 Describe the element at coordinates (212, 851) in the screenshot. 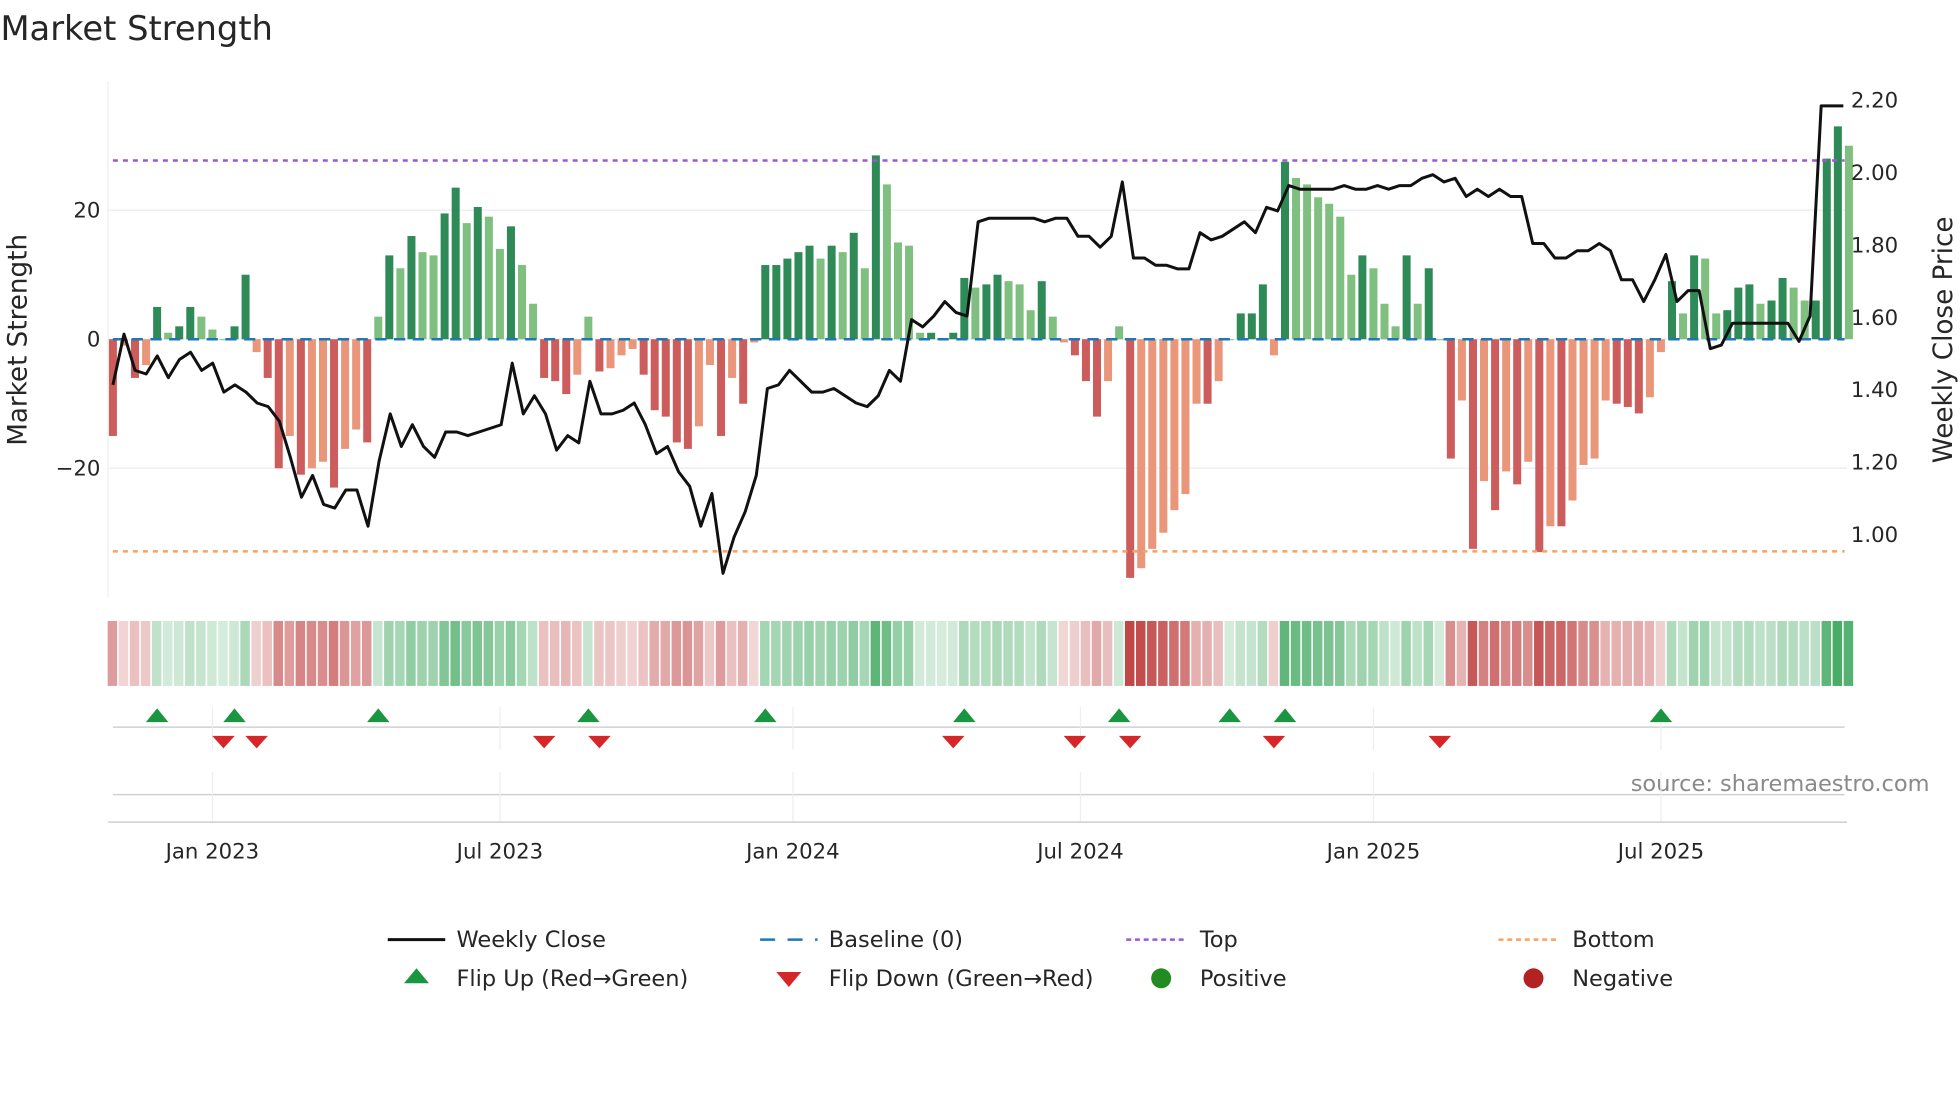

I see `x-tick-label: Jan 2023` at that location.